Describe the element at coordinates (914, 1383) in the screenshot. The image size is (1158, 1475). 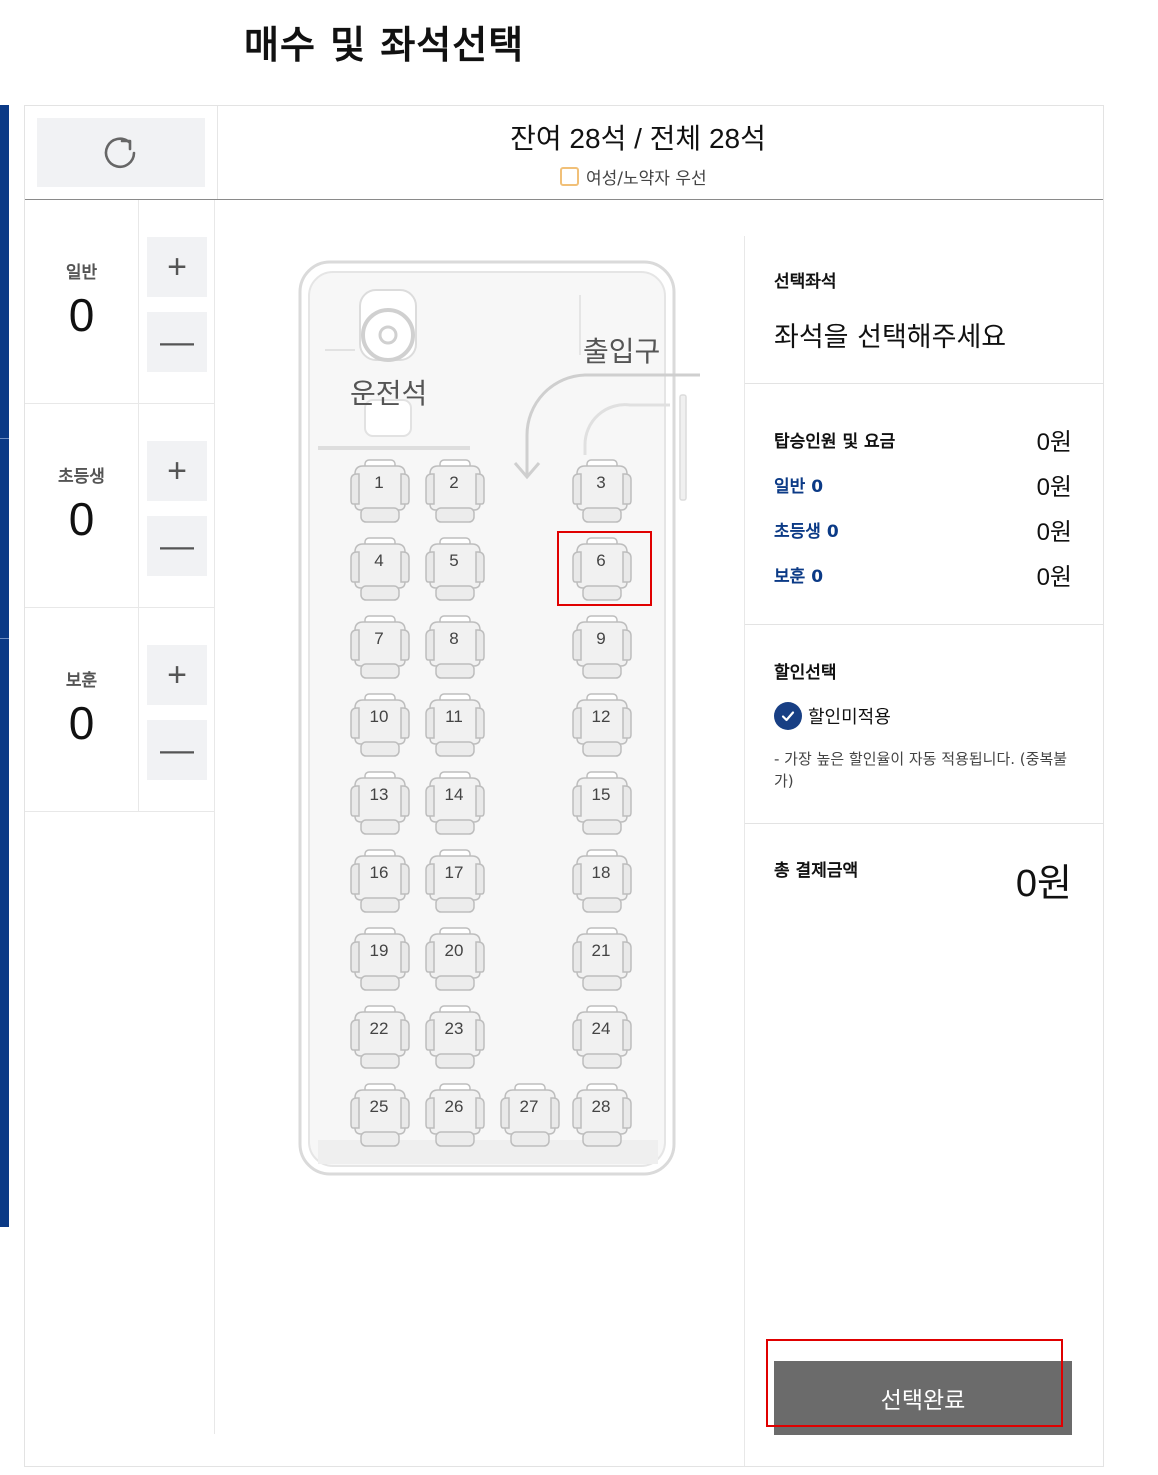
I see `complete-button-highlight` at that location.